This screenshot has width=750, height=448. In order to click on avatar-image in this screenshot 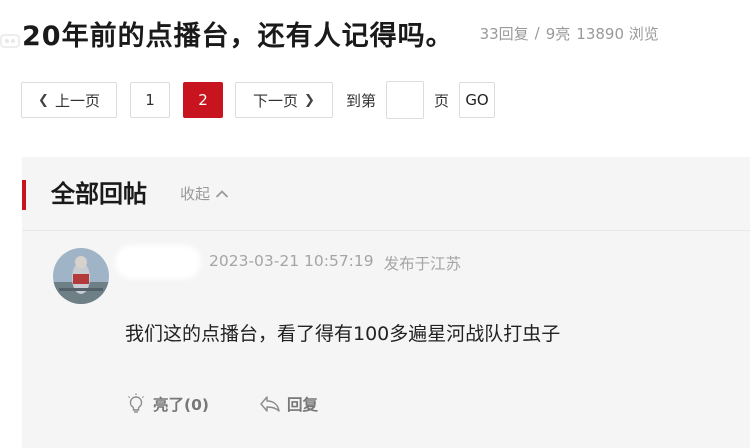, I will do `click(81, 276)`.